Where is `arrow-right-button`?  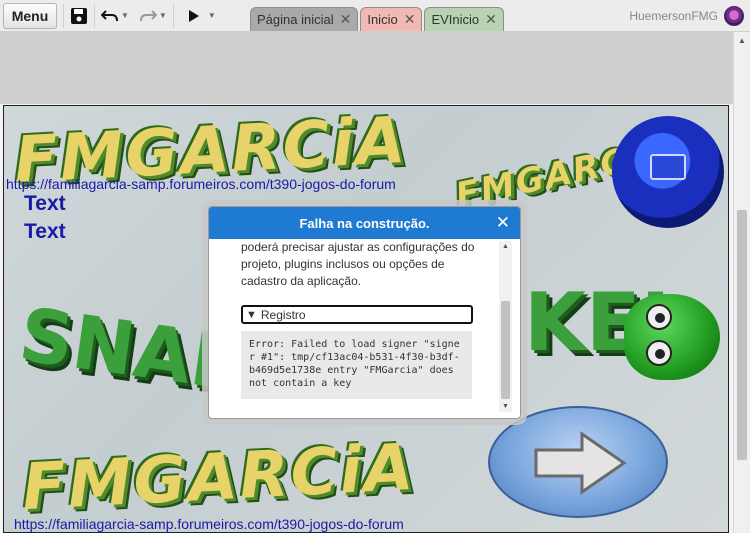
arrow-right-button is located at coordinates (578, 462).